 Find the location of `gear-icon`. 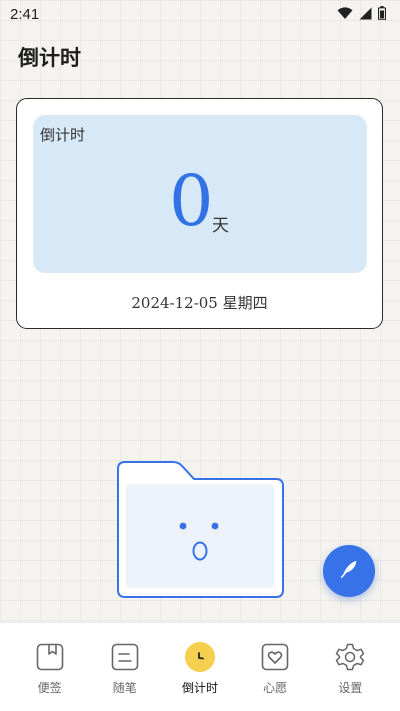

gear-icon is located at coordinates (350, 657).